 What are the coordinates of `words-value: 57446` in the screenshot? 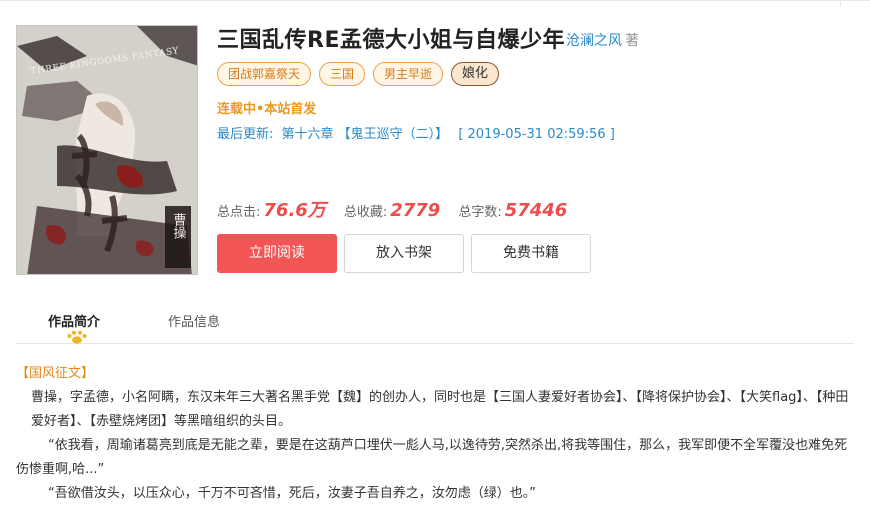 It's located at (536, 210).